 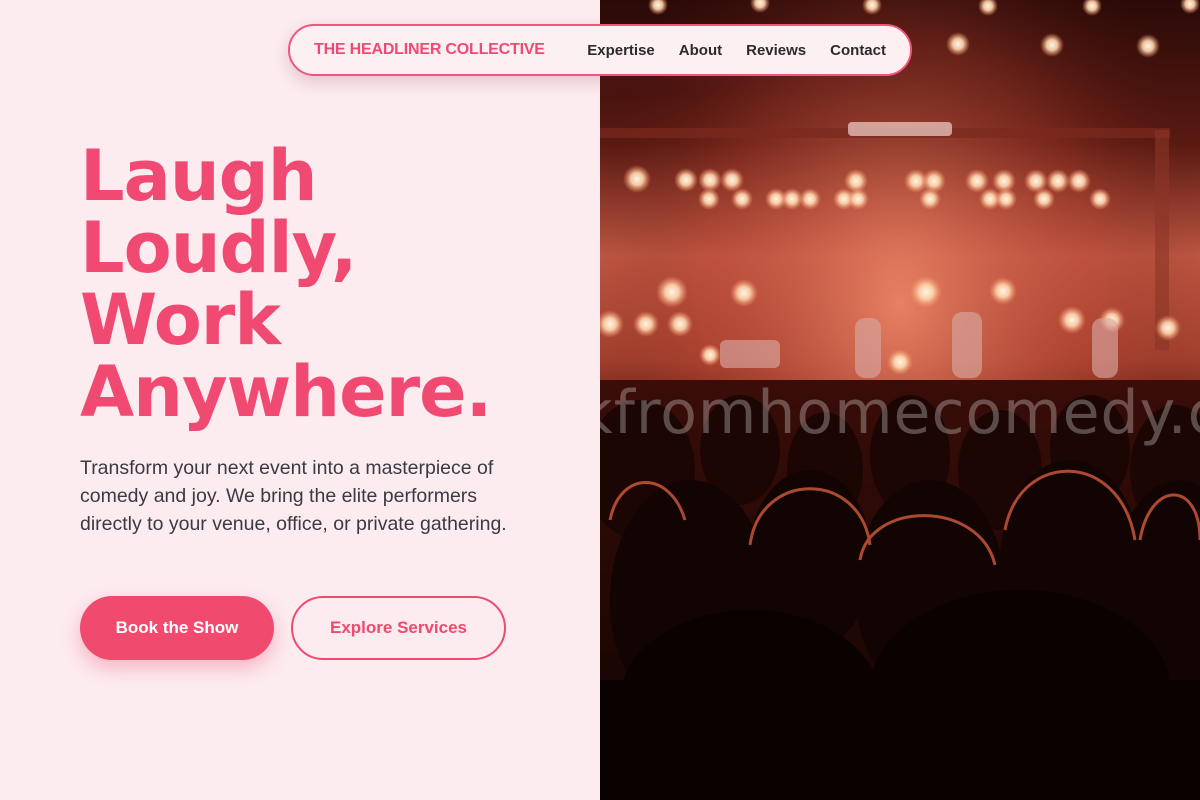 What do you see at coordinates (199, 176) in the screenshot?
I see `headline-line-1: Laugh` at bounding box center [199, 176].